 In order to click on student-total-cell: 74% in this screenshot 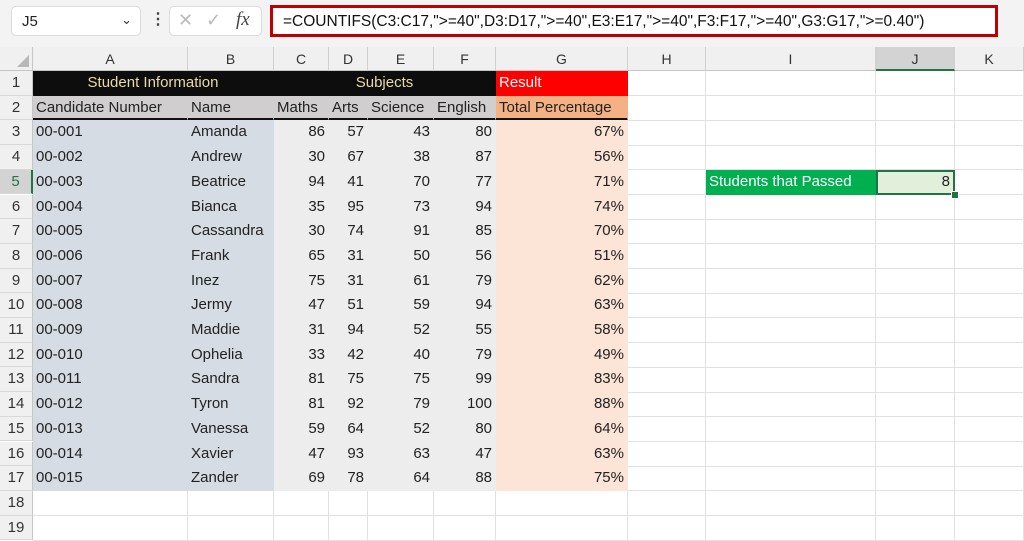, I will do `click(562, 207)`.